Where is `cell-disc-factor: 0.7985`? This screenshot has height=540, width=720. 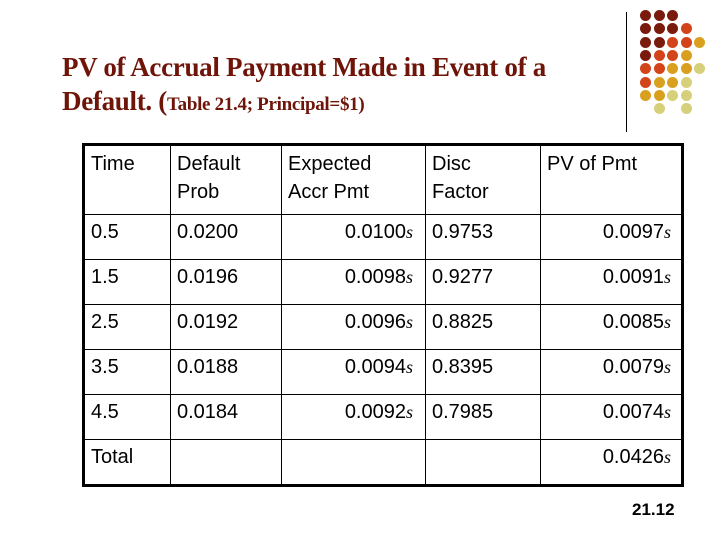
cell-disc-factor: 0.7985 is located at coordinates (483, 417).